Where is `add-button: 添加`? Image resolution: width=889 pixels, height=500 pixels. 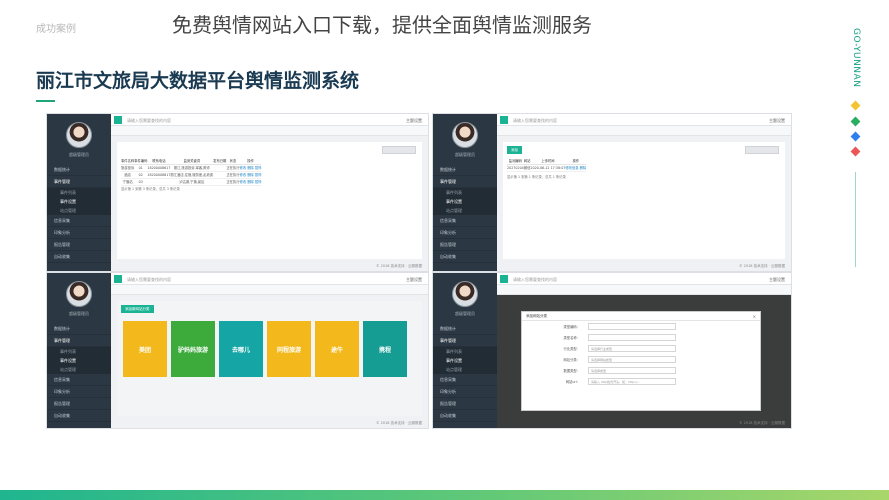 add-button: 添加 is located at coordinates (514, 150).